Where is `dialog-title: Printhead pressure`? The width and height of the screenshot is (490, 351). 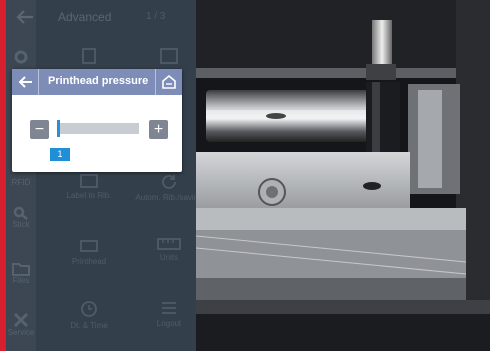
dialog-title: Printhead pressure is located at coordinates (98, 81).